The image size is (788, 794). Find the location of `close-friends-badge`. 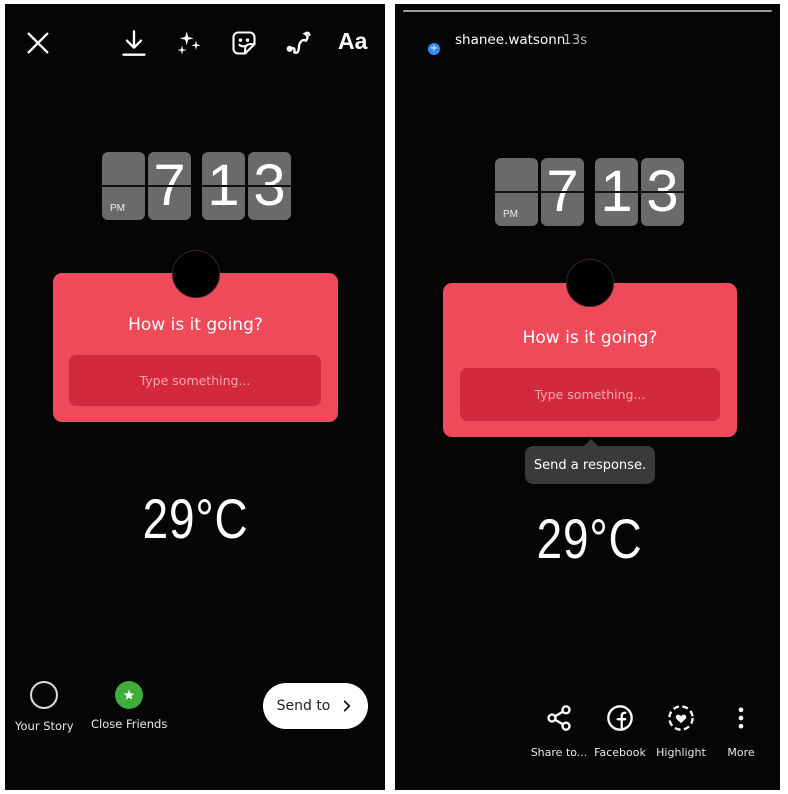

close-friends-badge is located at coordinates (129, 695).